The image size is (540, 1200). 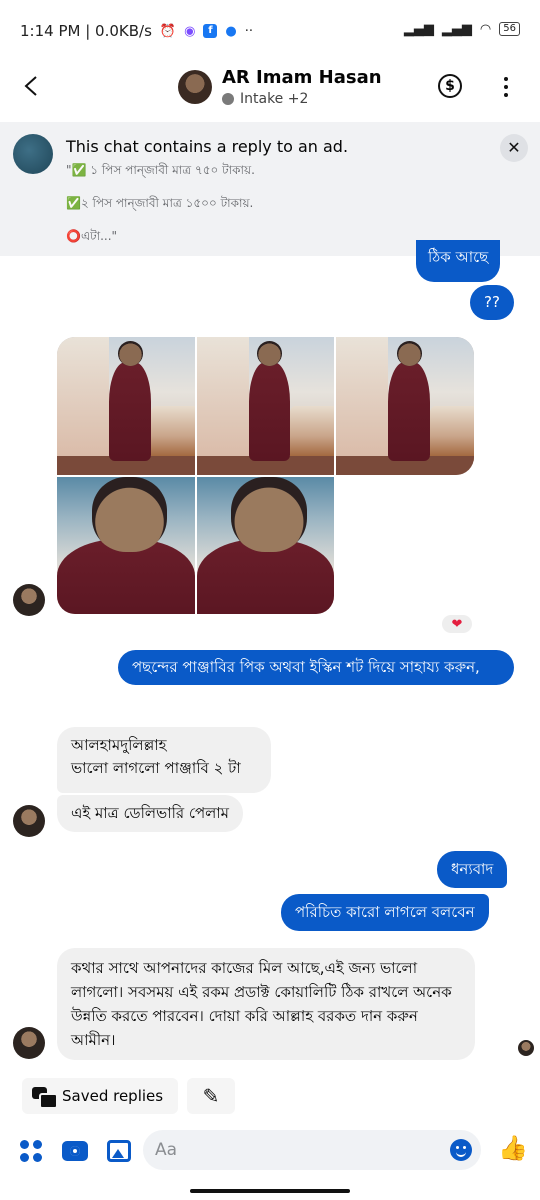 What do you see at coordinates (526, 1048) in the screenshot?
I see `seen-receipt-avatar` at bounding box center [526, 1048].